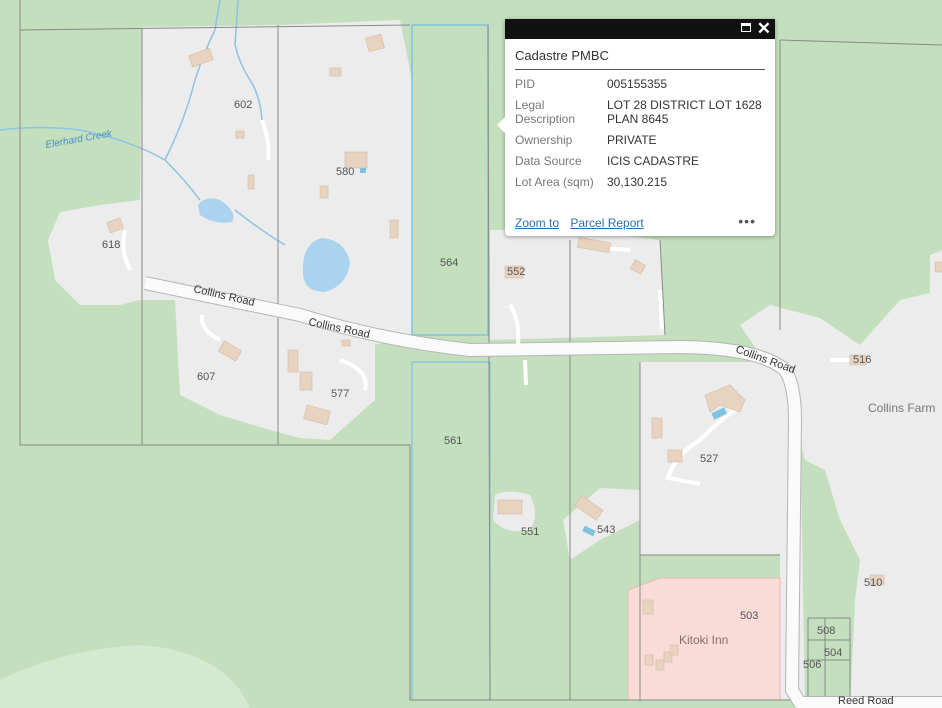 The height and width of the screenshot is (708, 942). Describe the element at coordinates (449, 263) in the screenshot. I see `parcel-label: 564` at that location.